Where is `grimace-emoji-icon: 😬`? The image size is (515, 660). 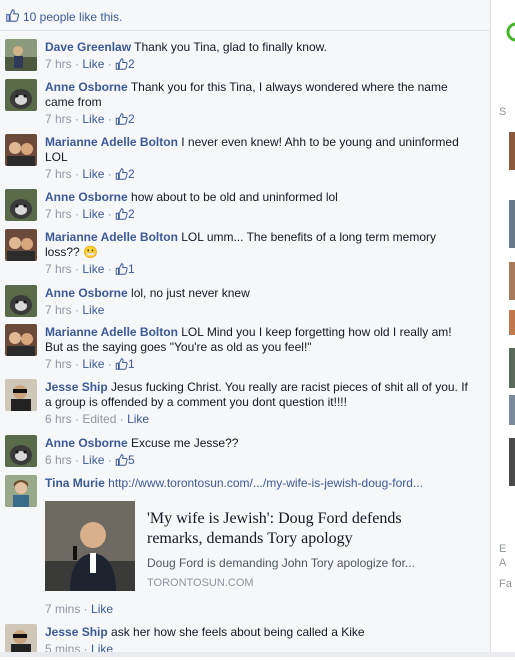 grimace-emoji-icon: 😬 is located at coordinates (90, 252).